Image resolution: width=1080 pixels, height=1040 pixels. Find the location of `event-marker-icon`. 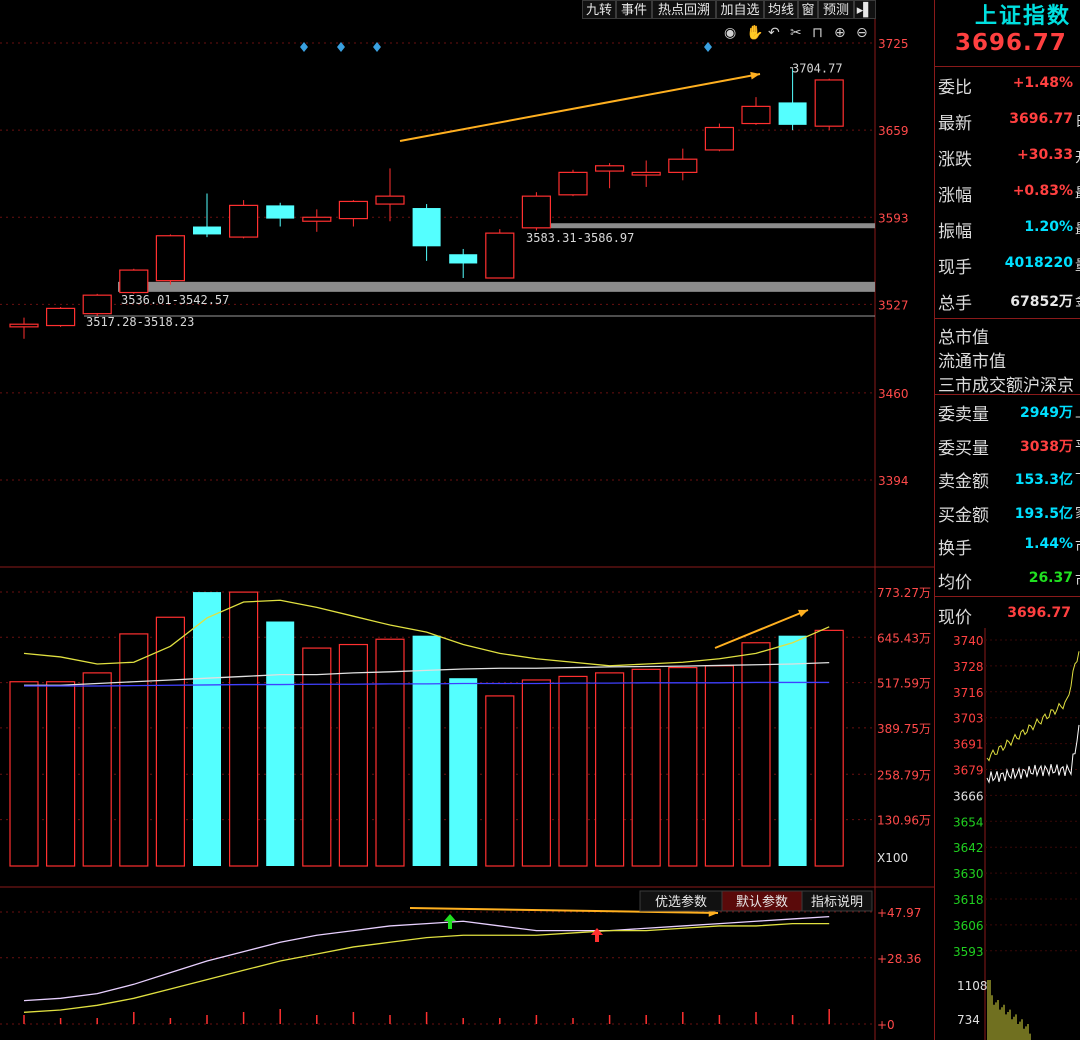

event-marker-icon is located at coordinates (708, 47).